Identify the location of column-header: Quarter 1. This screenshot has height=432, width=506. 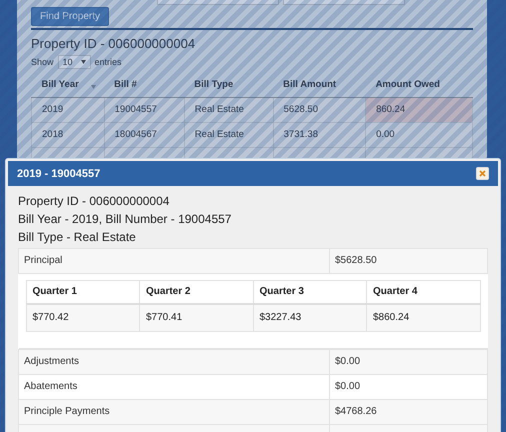
(83, 292).